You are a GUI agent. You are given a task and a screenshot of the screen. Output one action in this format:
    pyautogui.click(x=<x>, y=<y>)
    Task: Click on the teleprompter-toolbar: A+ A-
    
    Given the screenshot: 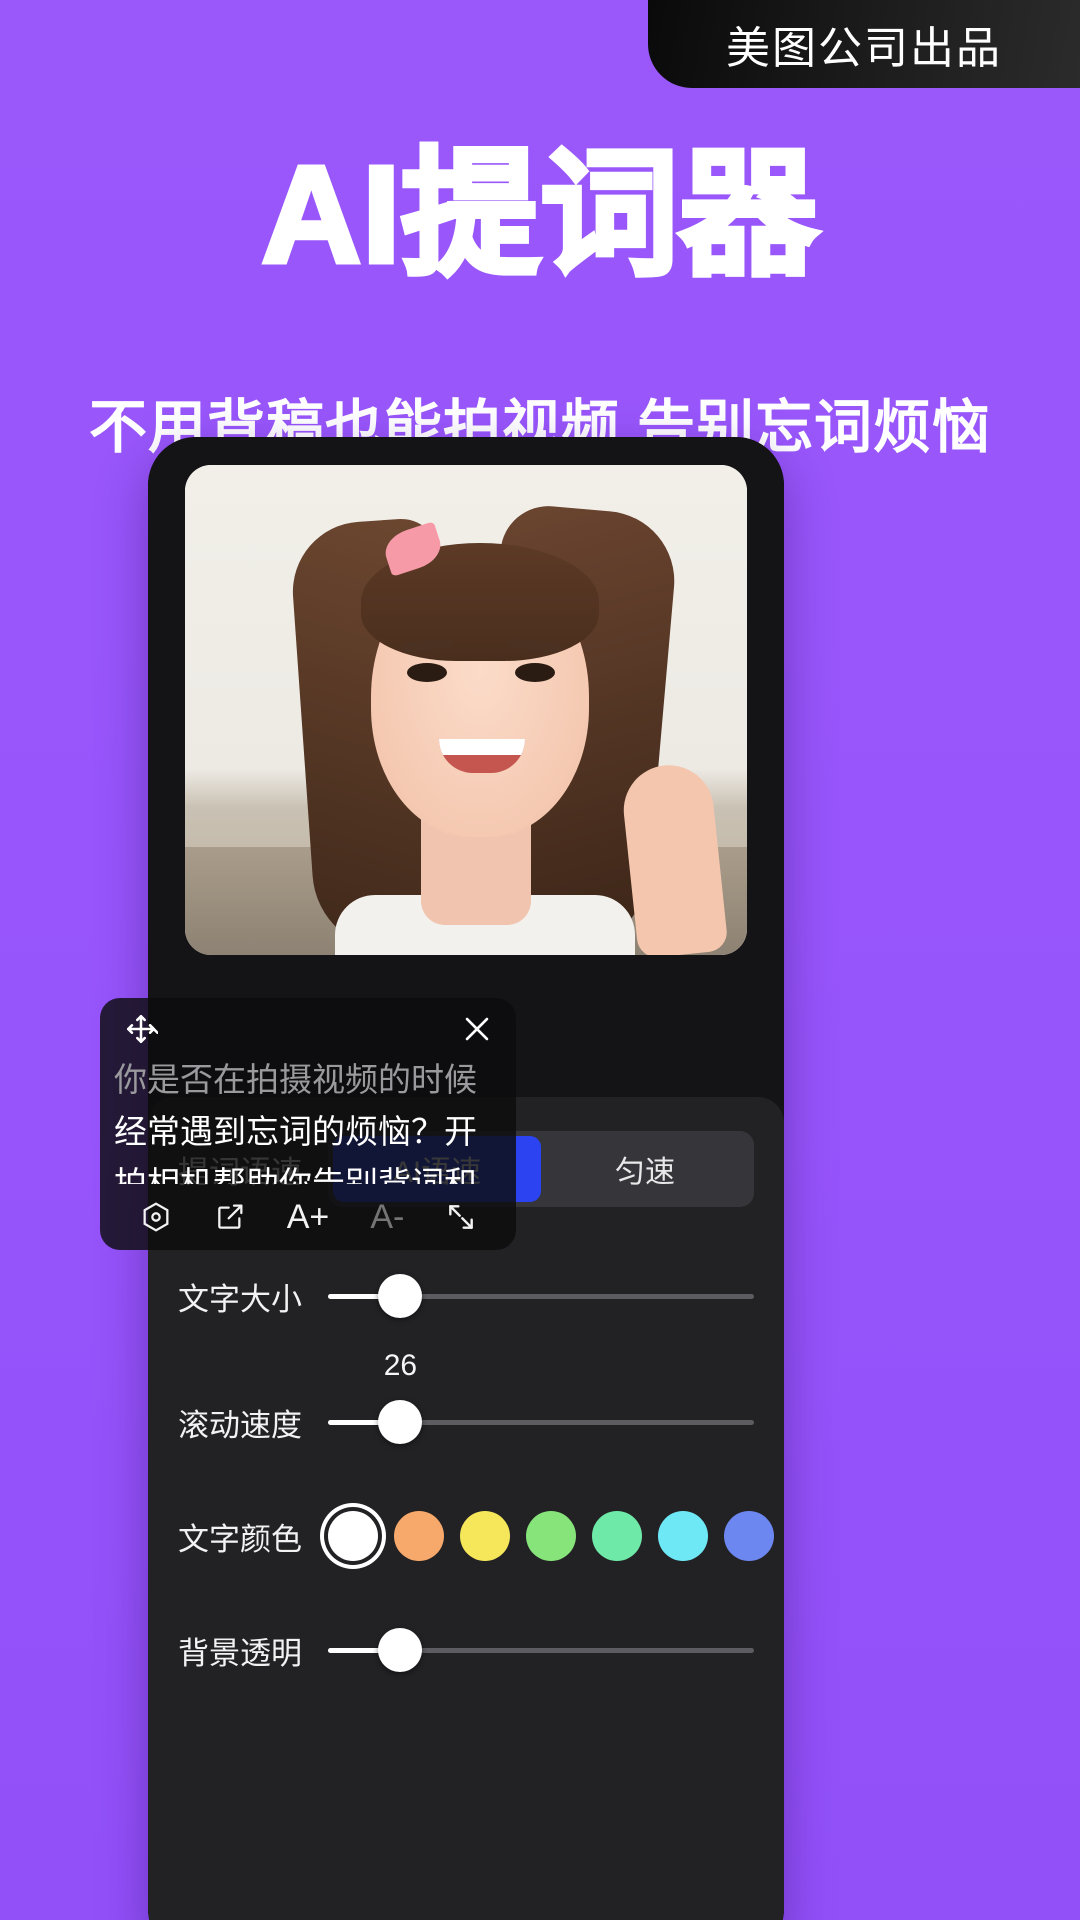 What is the action you would take?
    pyautogui.click(x=308, y=1217)
    